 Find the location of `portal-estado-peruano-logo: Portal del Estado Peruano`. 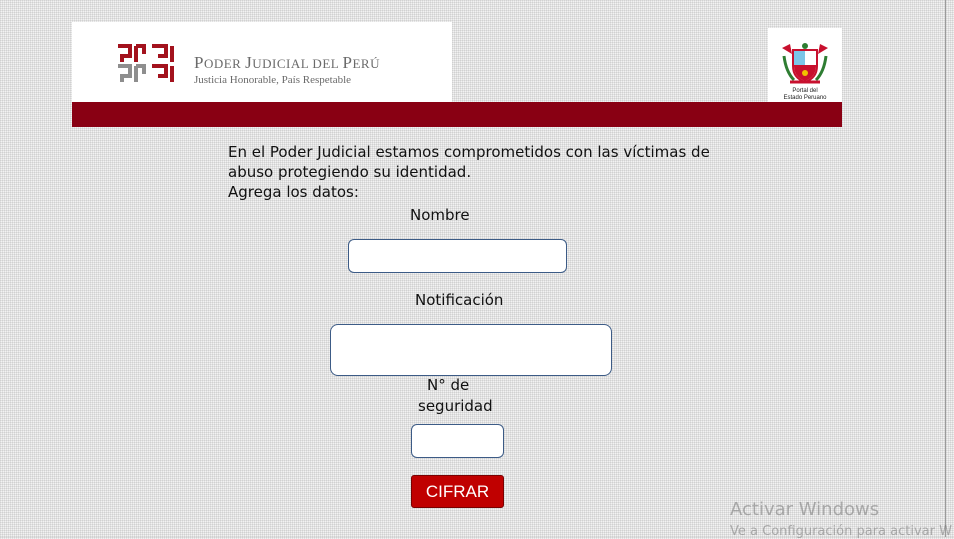

portal-estado-peruano-logo: Portal del Estado Peruano is located at coordinates (805, 65).